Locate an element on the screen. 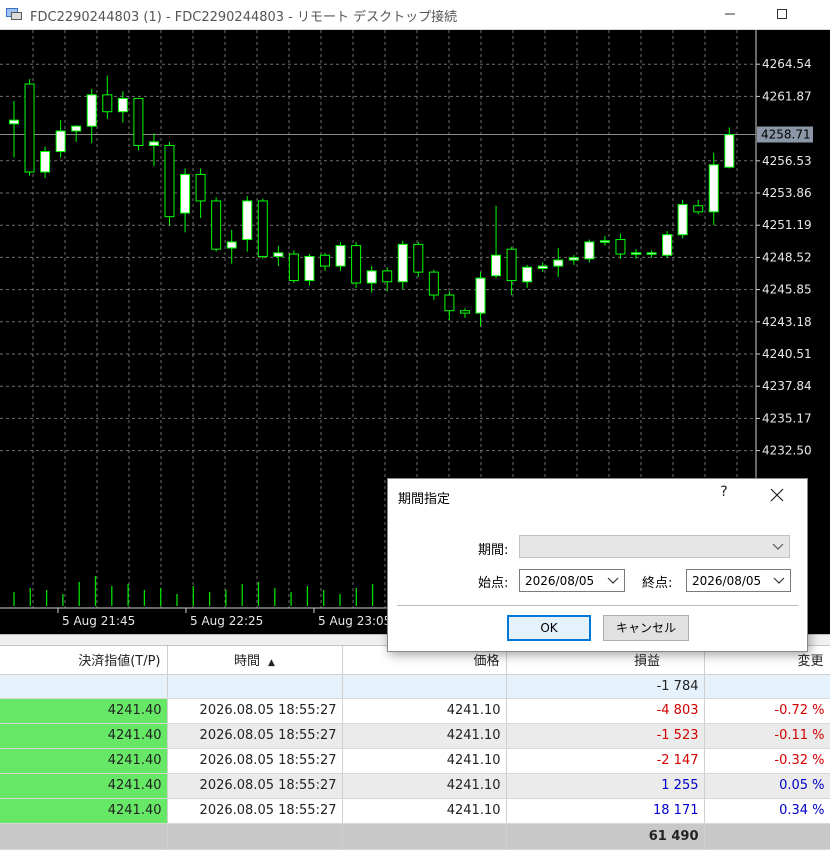  time-label: 5 Aug 23:05 is located at coordinates (354, 621).